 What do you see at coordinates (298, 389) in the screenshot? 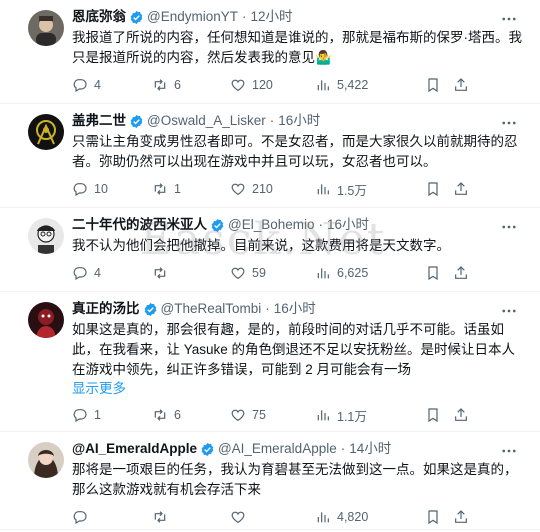
I see `show-more-link: 显示更多` at bounding box center [298, 389].